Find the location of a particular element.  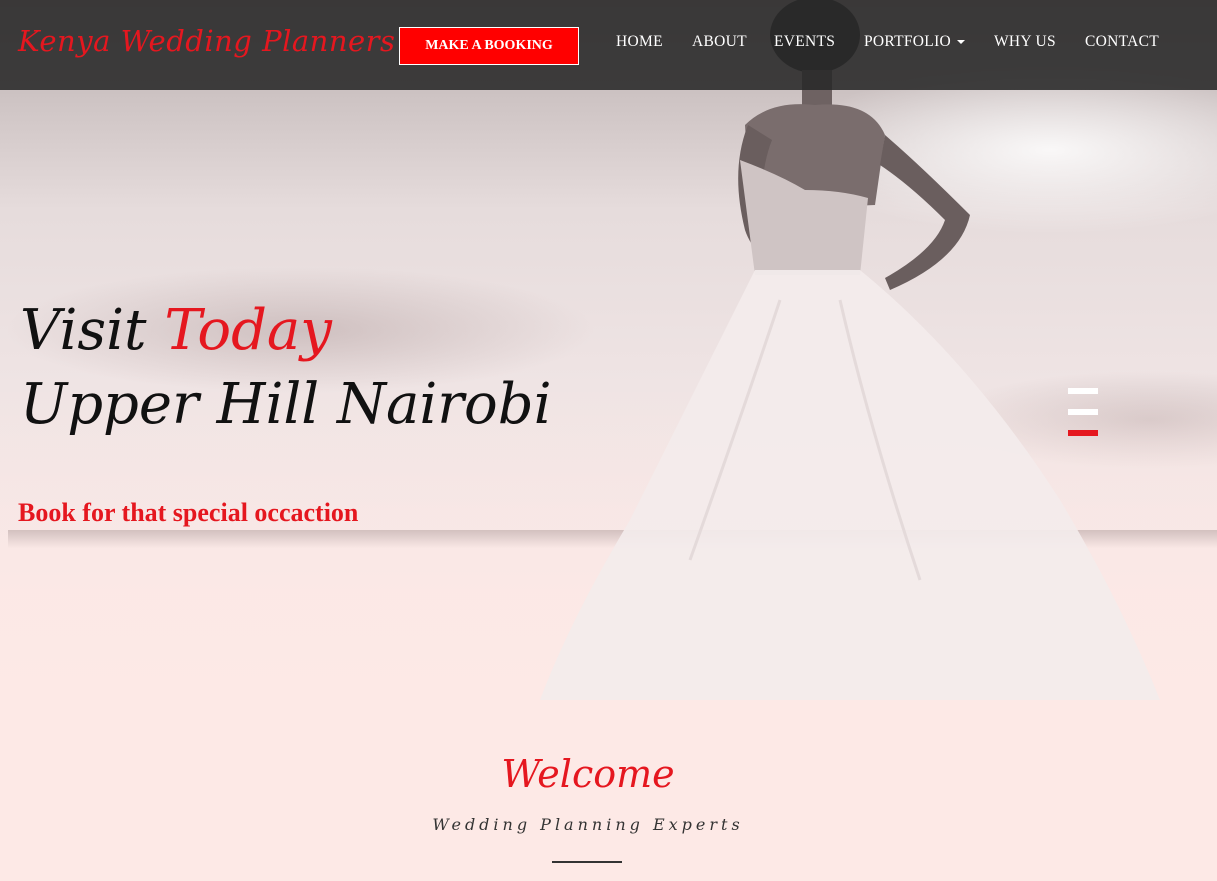

brand-logo: Kenya Wedding Planners is located at coordinates (206, 41).